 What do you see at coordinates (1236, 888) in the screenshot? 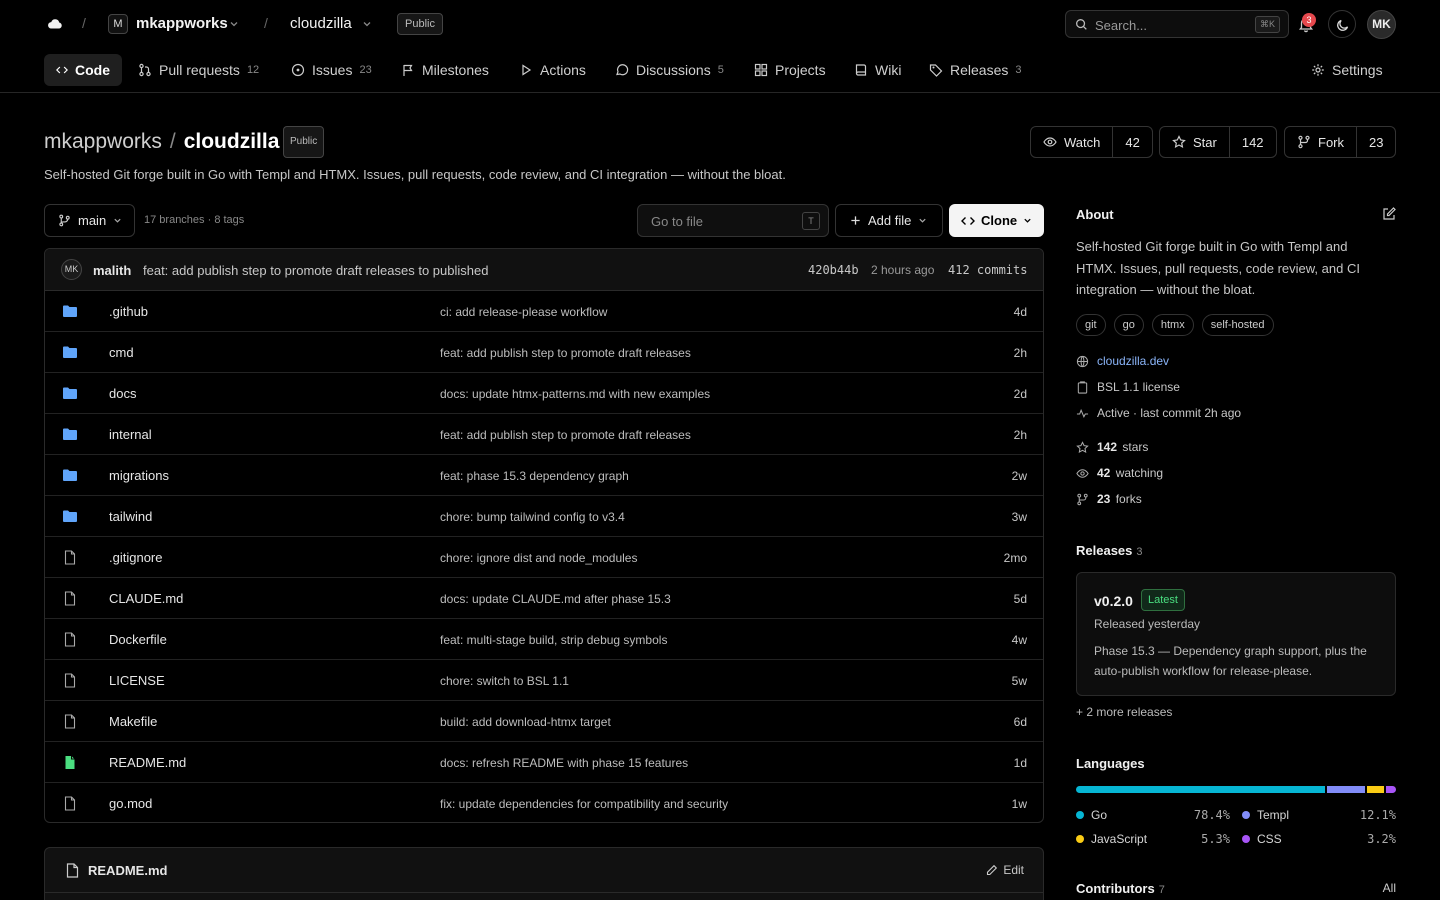
I see `contributors-heading: Contributors 7` at bounding box center [1236, 888].